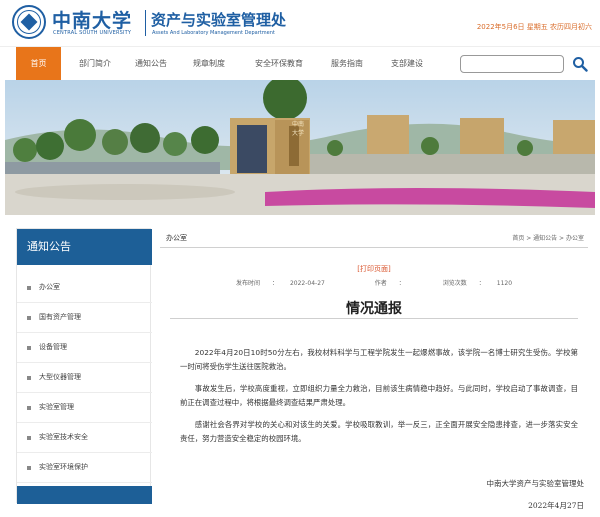  Describe the element at coordinates (407, 64) in the screenshot. I see `nav-item-party-branch: 支部建设` at that location.